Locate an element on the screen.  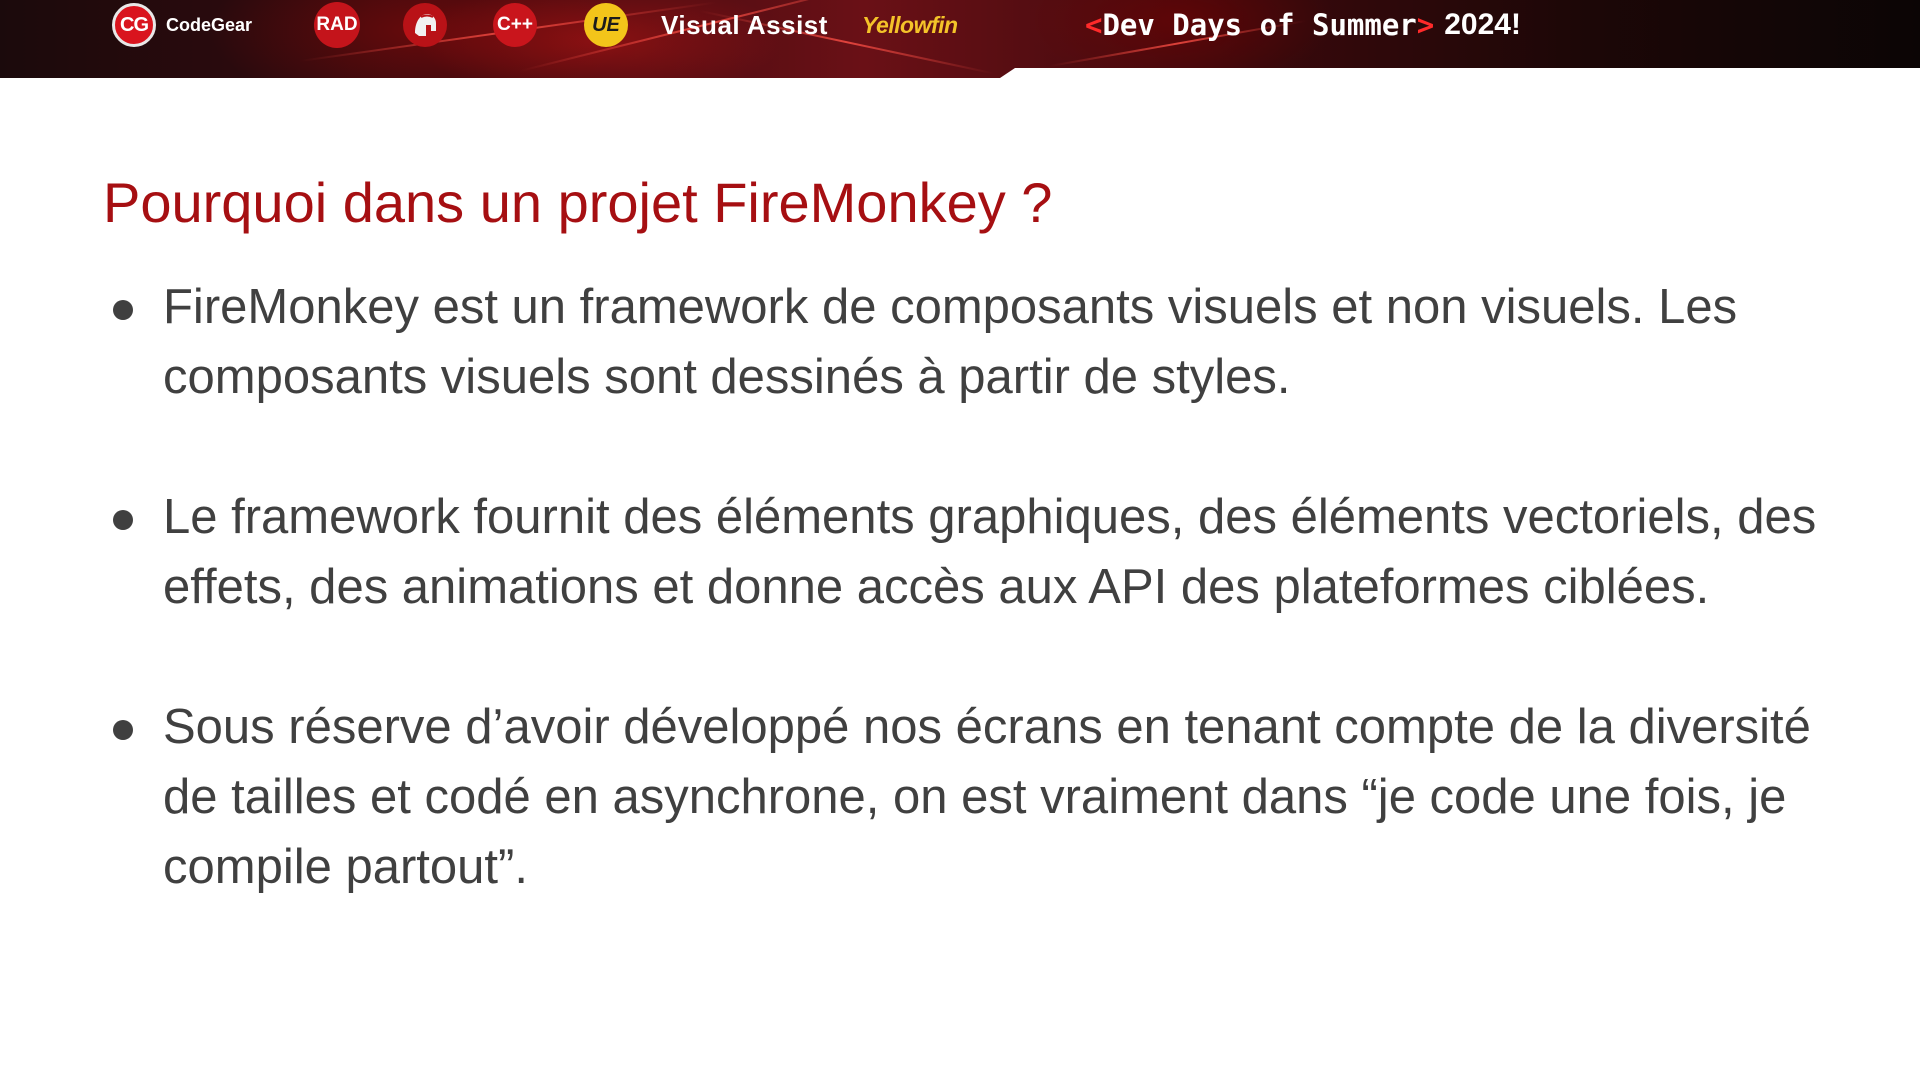
codegear-label: CodeGear is located at coordinates (209, 24).